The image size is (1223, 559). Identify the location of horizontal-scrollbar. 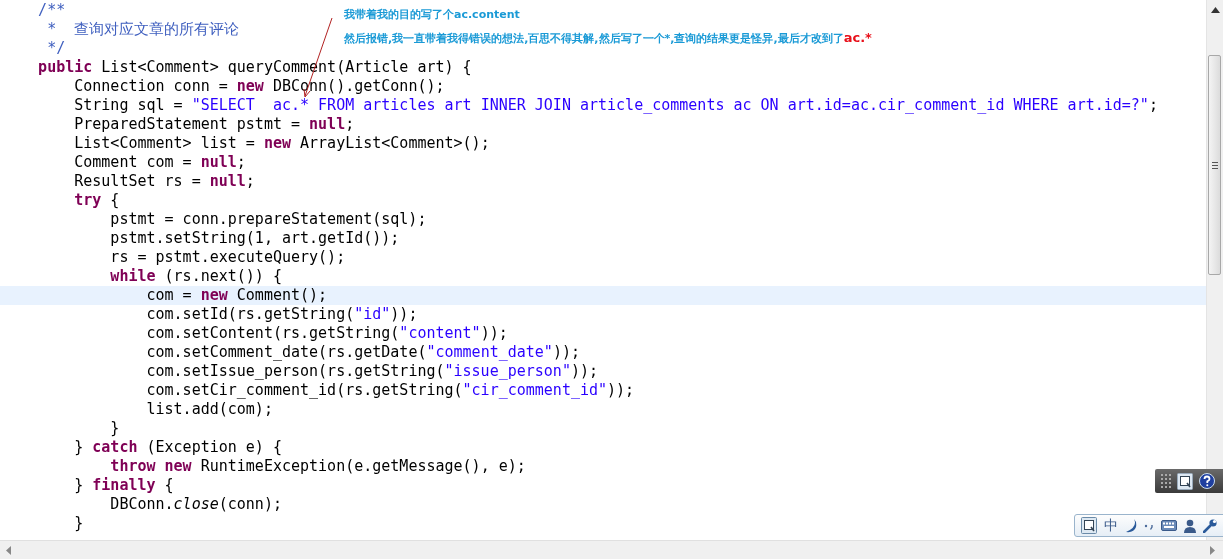
(611, 549).